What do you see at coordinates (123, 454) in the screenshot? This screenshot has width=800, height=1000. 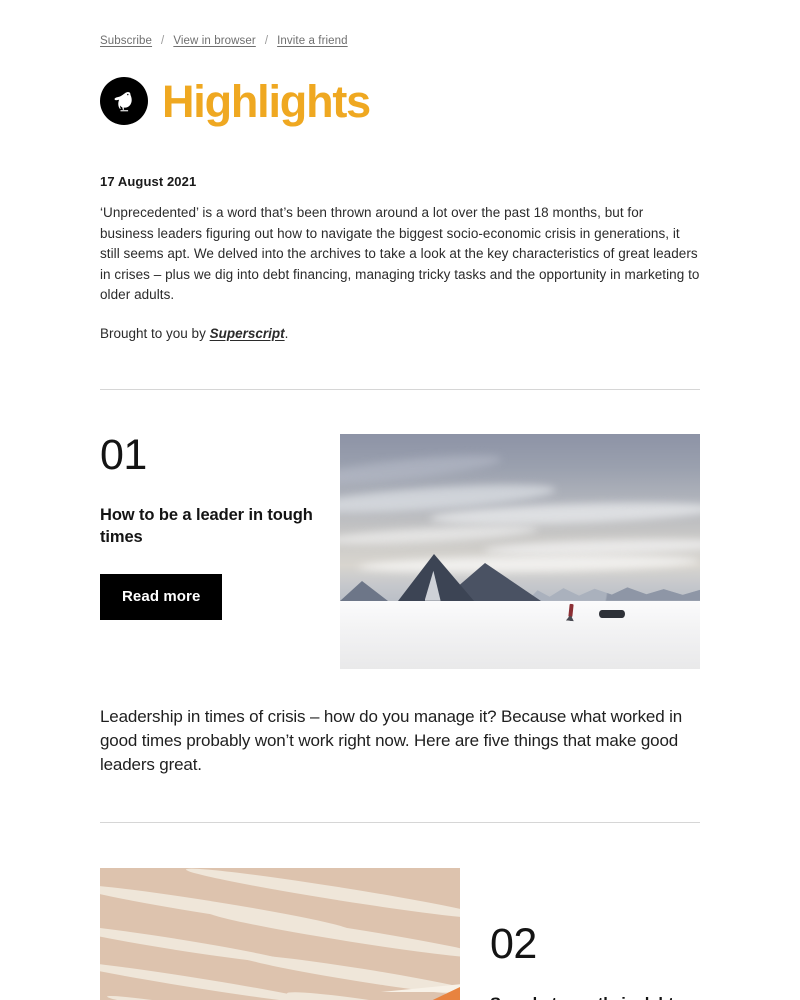 I see `article-01-number: 01` at bounding box center [123, 454].